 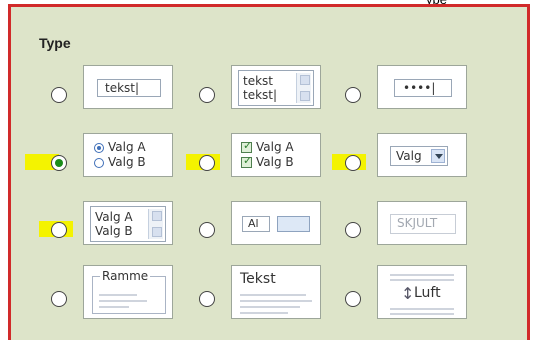 What do you see at coordinates (122, 88) in the screenshot?
I see `text-input-preview-text: tekst|` at bounding box center [122, 88].